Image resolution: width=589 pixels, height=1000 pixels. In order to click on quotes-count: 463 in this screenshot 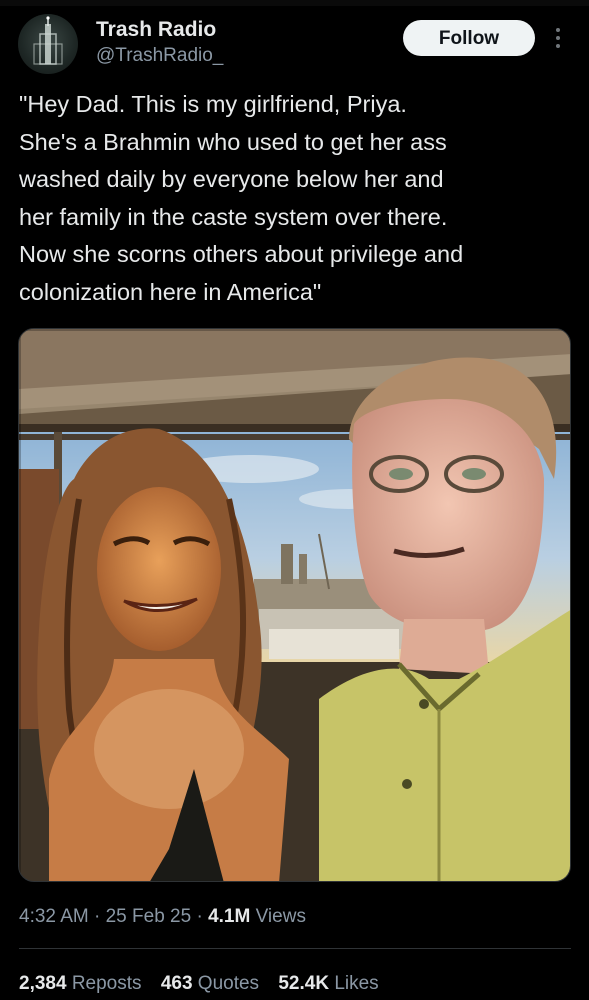, I will do `click(176, 983)`.